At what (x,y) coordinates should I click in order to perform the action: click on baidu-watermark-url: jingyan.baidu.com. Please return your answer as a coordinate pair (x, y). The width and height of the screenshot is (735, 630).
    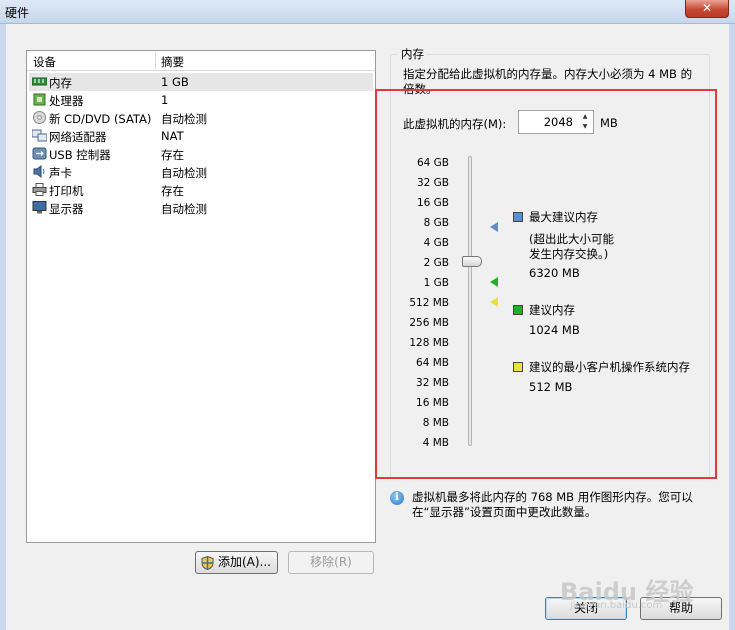
    Looking at the image, I should click on (616, 605).